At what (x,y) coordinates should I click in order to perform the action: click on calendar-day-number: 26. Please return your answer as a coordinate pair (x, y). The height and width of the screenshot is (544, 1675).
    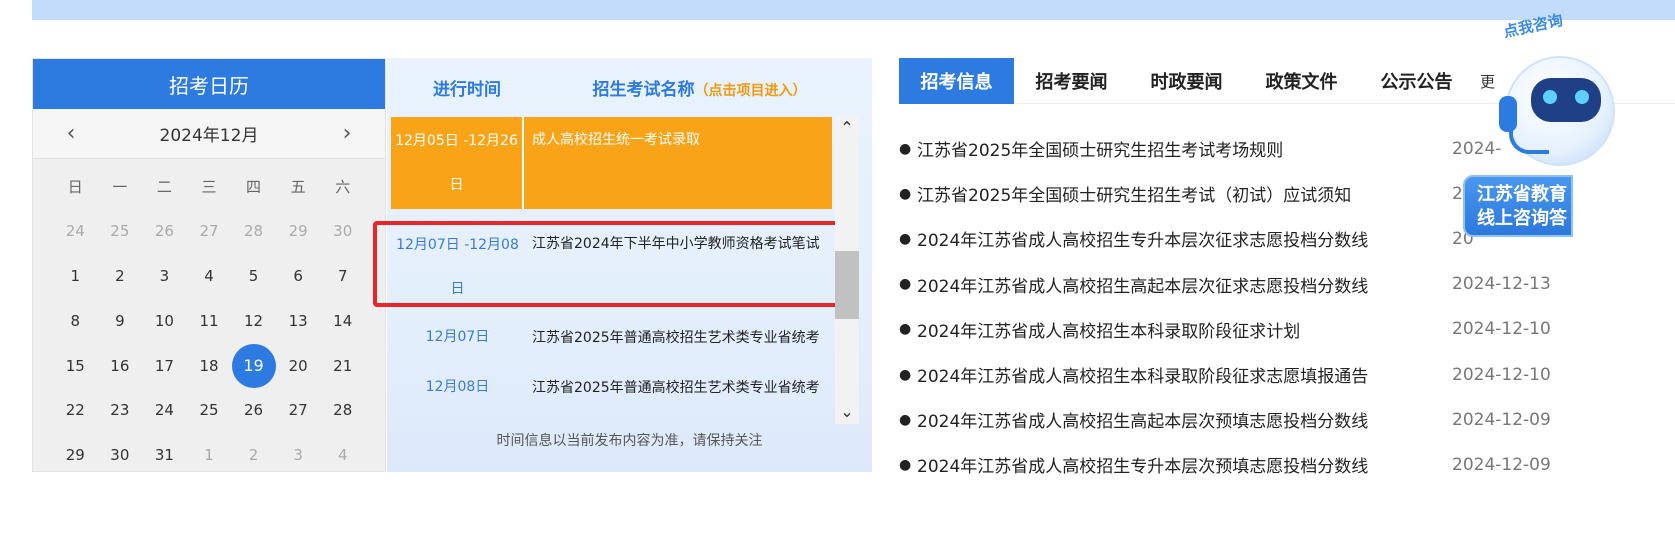
    Looking at the image, I should click on (164, 231).